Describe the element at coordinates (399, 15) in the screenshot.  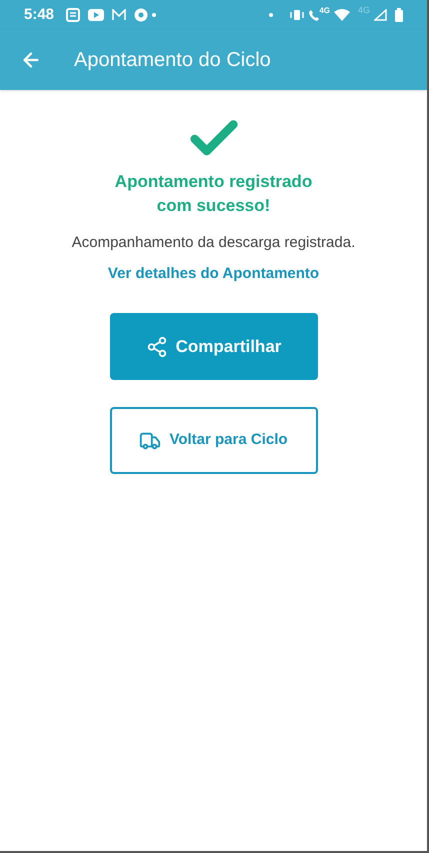
I see `battery-icon` at that location.